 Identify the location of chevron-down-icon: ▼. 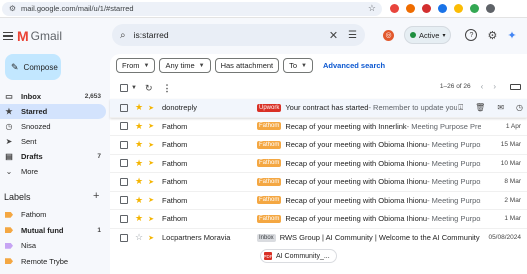
(146, 65).